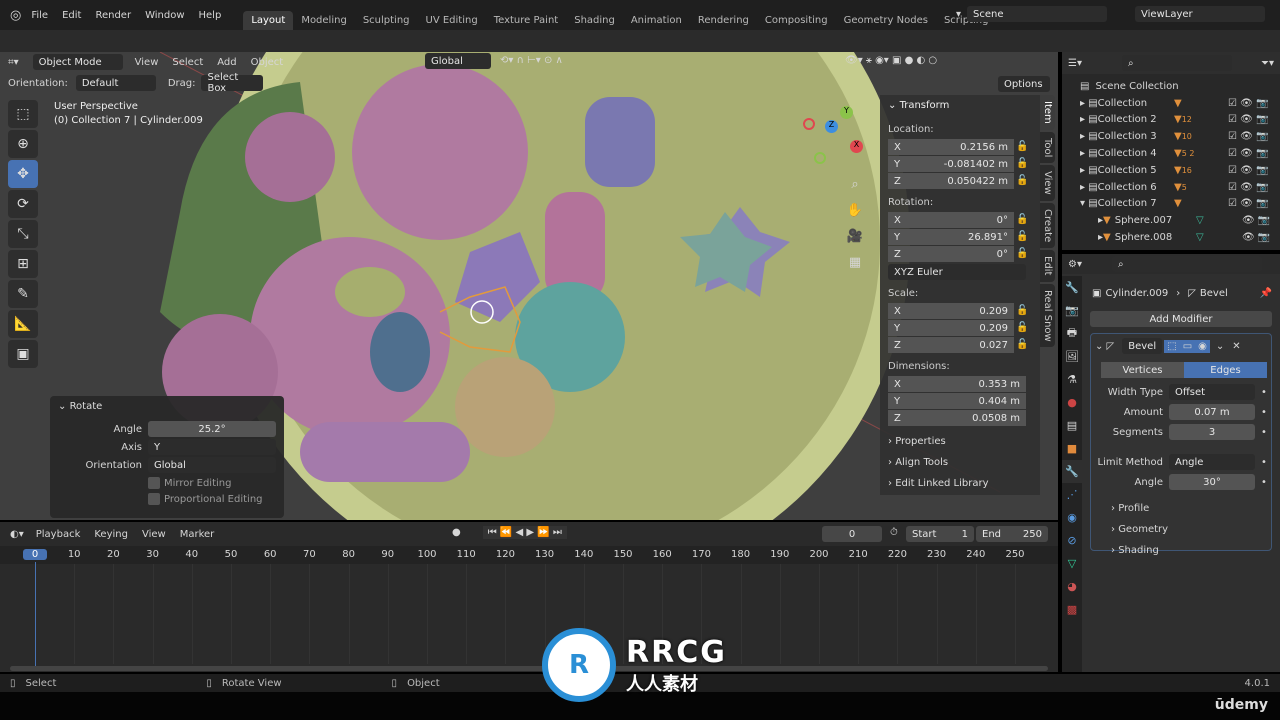  Describe the element at coordinates (1072, 563) in the screenshot. I see `data-tab-icon: ▽` at that location.